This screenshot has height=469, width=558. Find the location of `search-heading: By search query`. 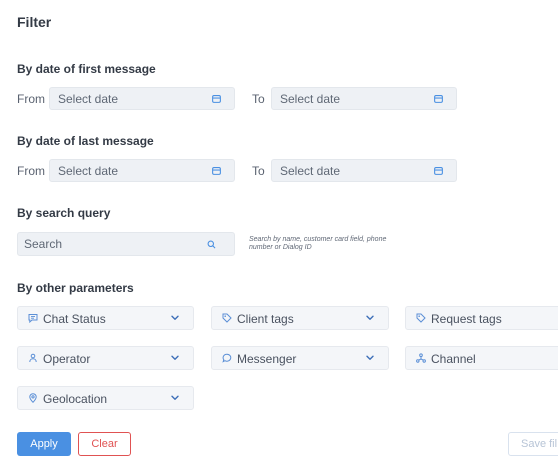

search-heading: By search query is located at coordinates (64, 213).